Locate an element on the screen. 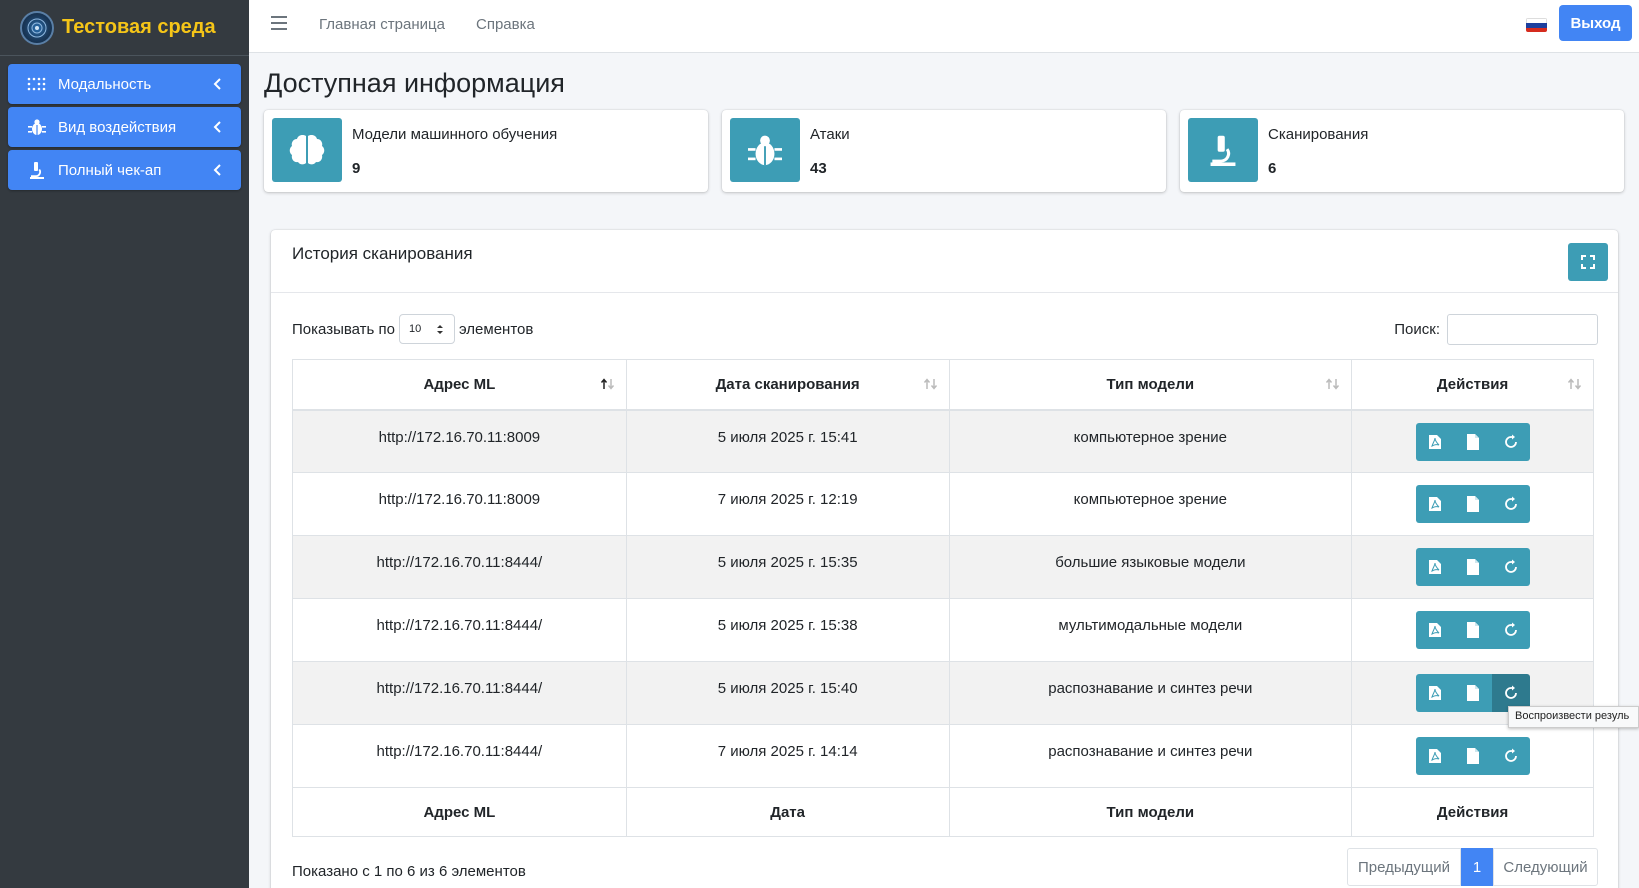 This screenshot has width=1639, height=888. fullscreen-button is located at coordinates (1588, 262).